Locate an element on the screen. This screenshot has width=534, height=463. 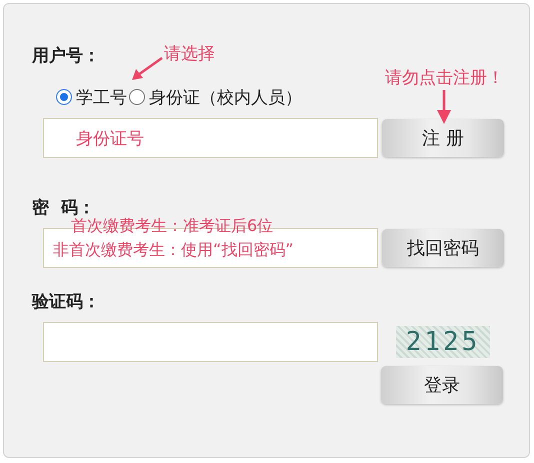
radio-option: 身份证（校内人员） is located at coordinates (215, 97).